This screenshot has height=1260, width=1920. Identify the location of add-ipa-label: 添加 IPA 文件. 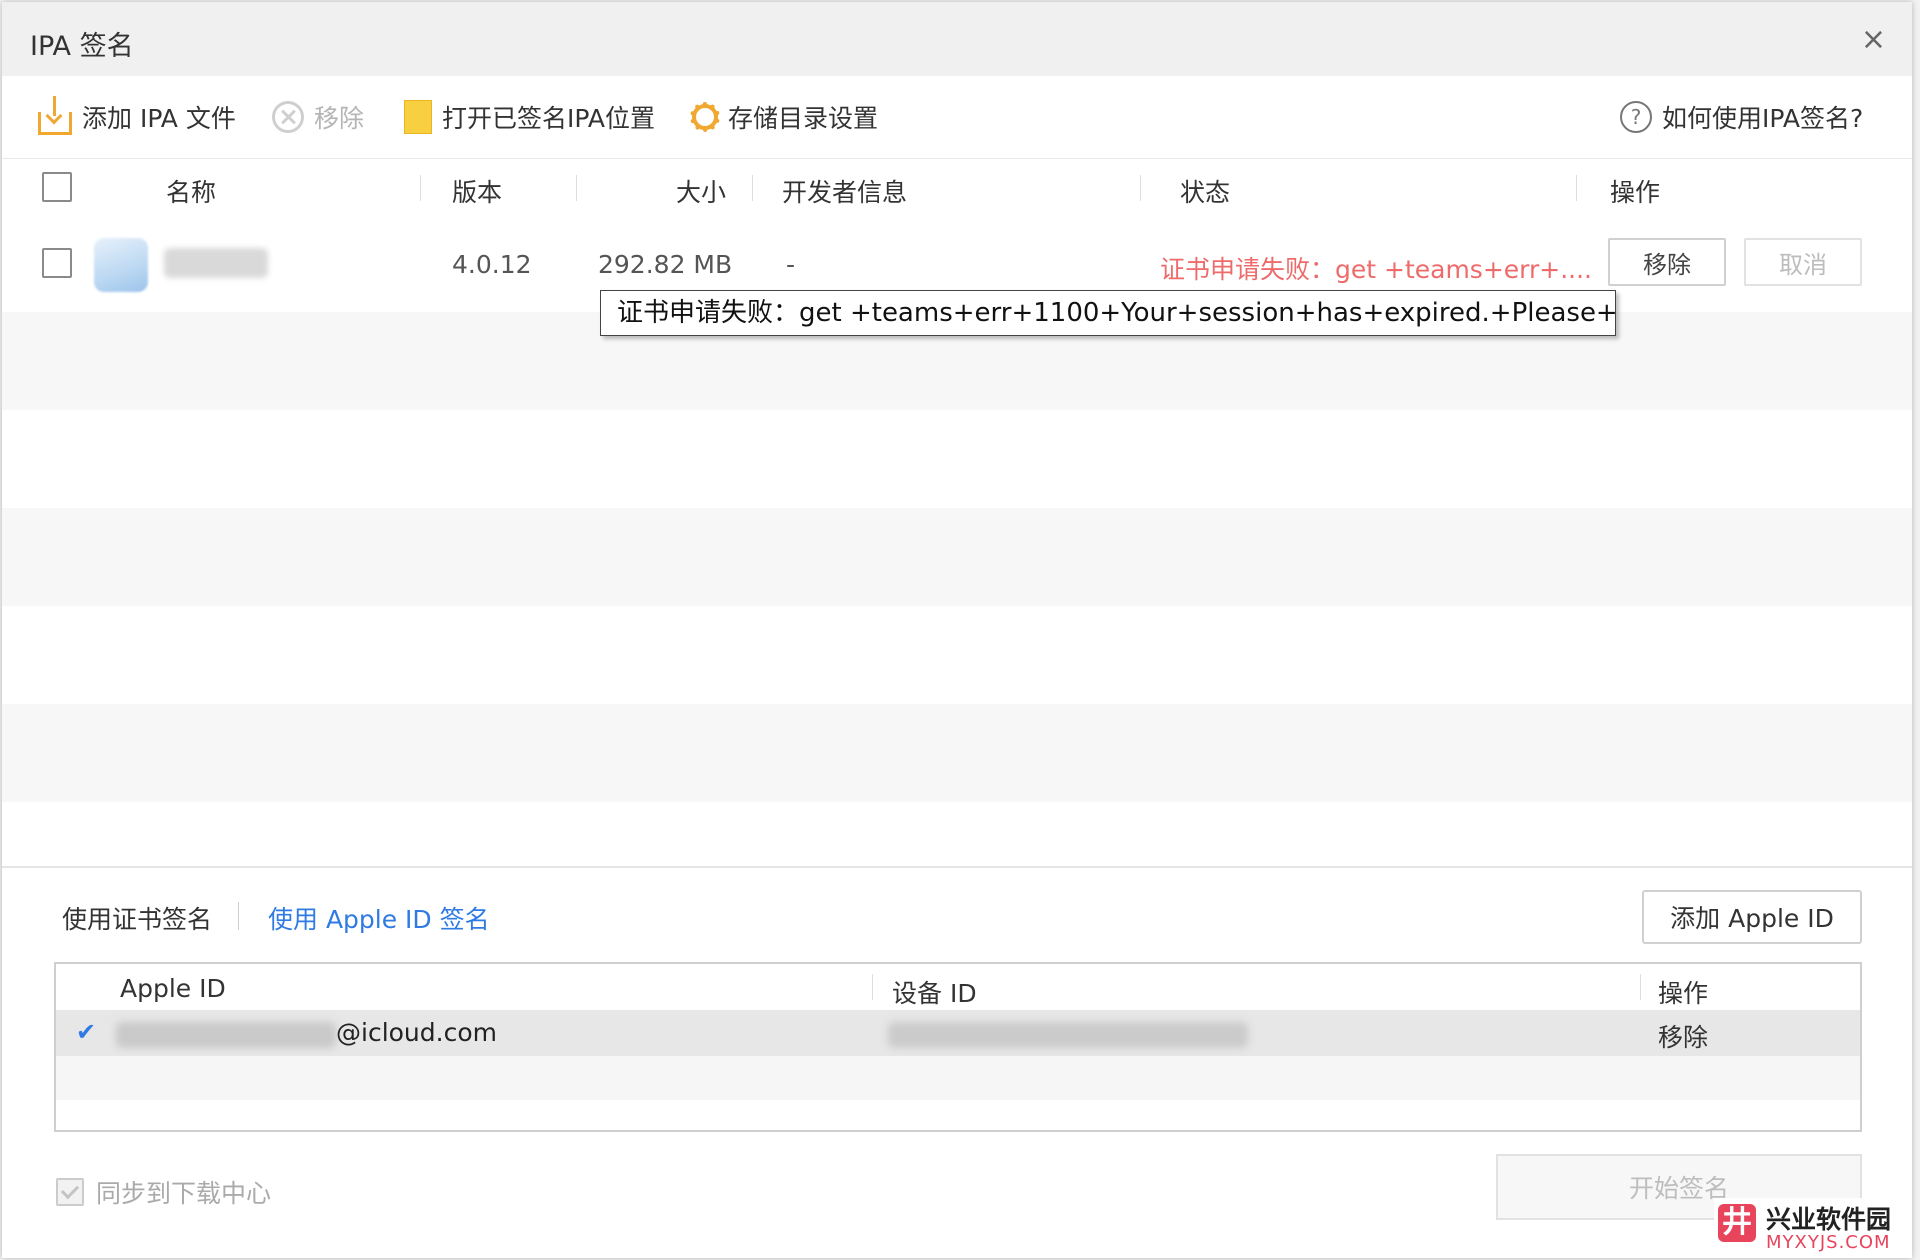
(159, 118).